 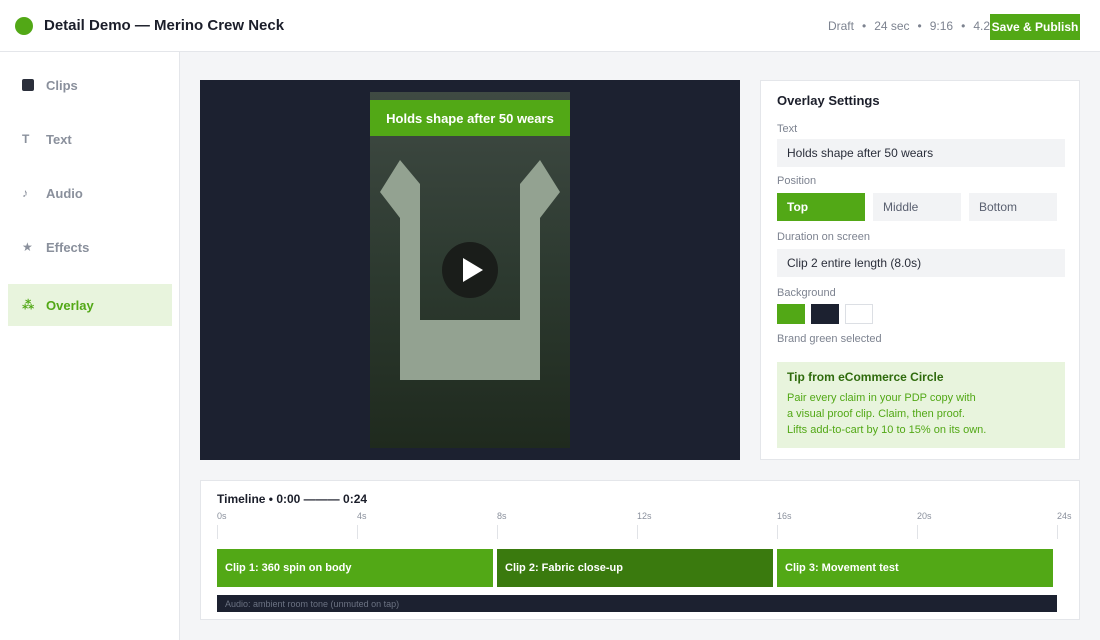 I want to click on sidebar-item-text: T Text, so click(x=90, y=139).